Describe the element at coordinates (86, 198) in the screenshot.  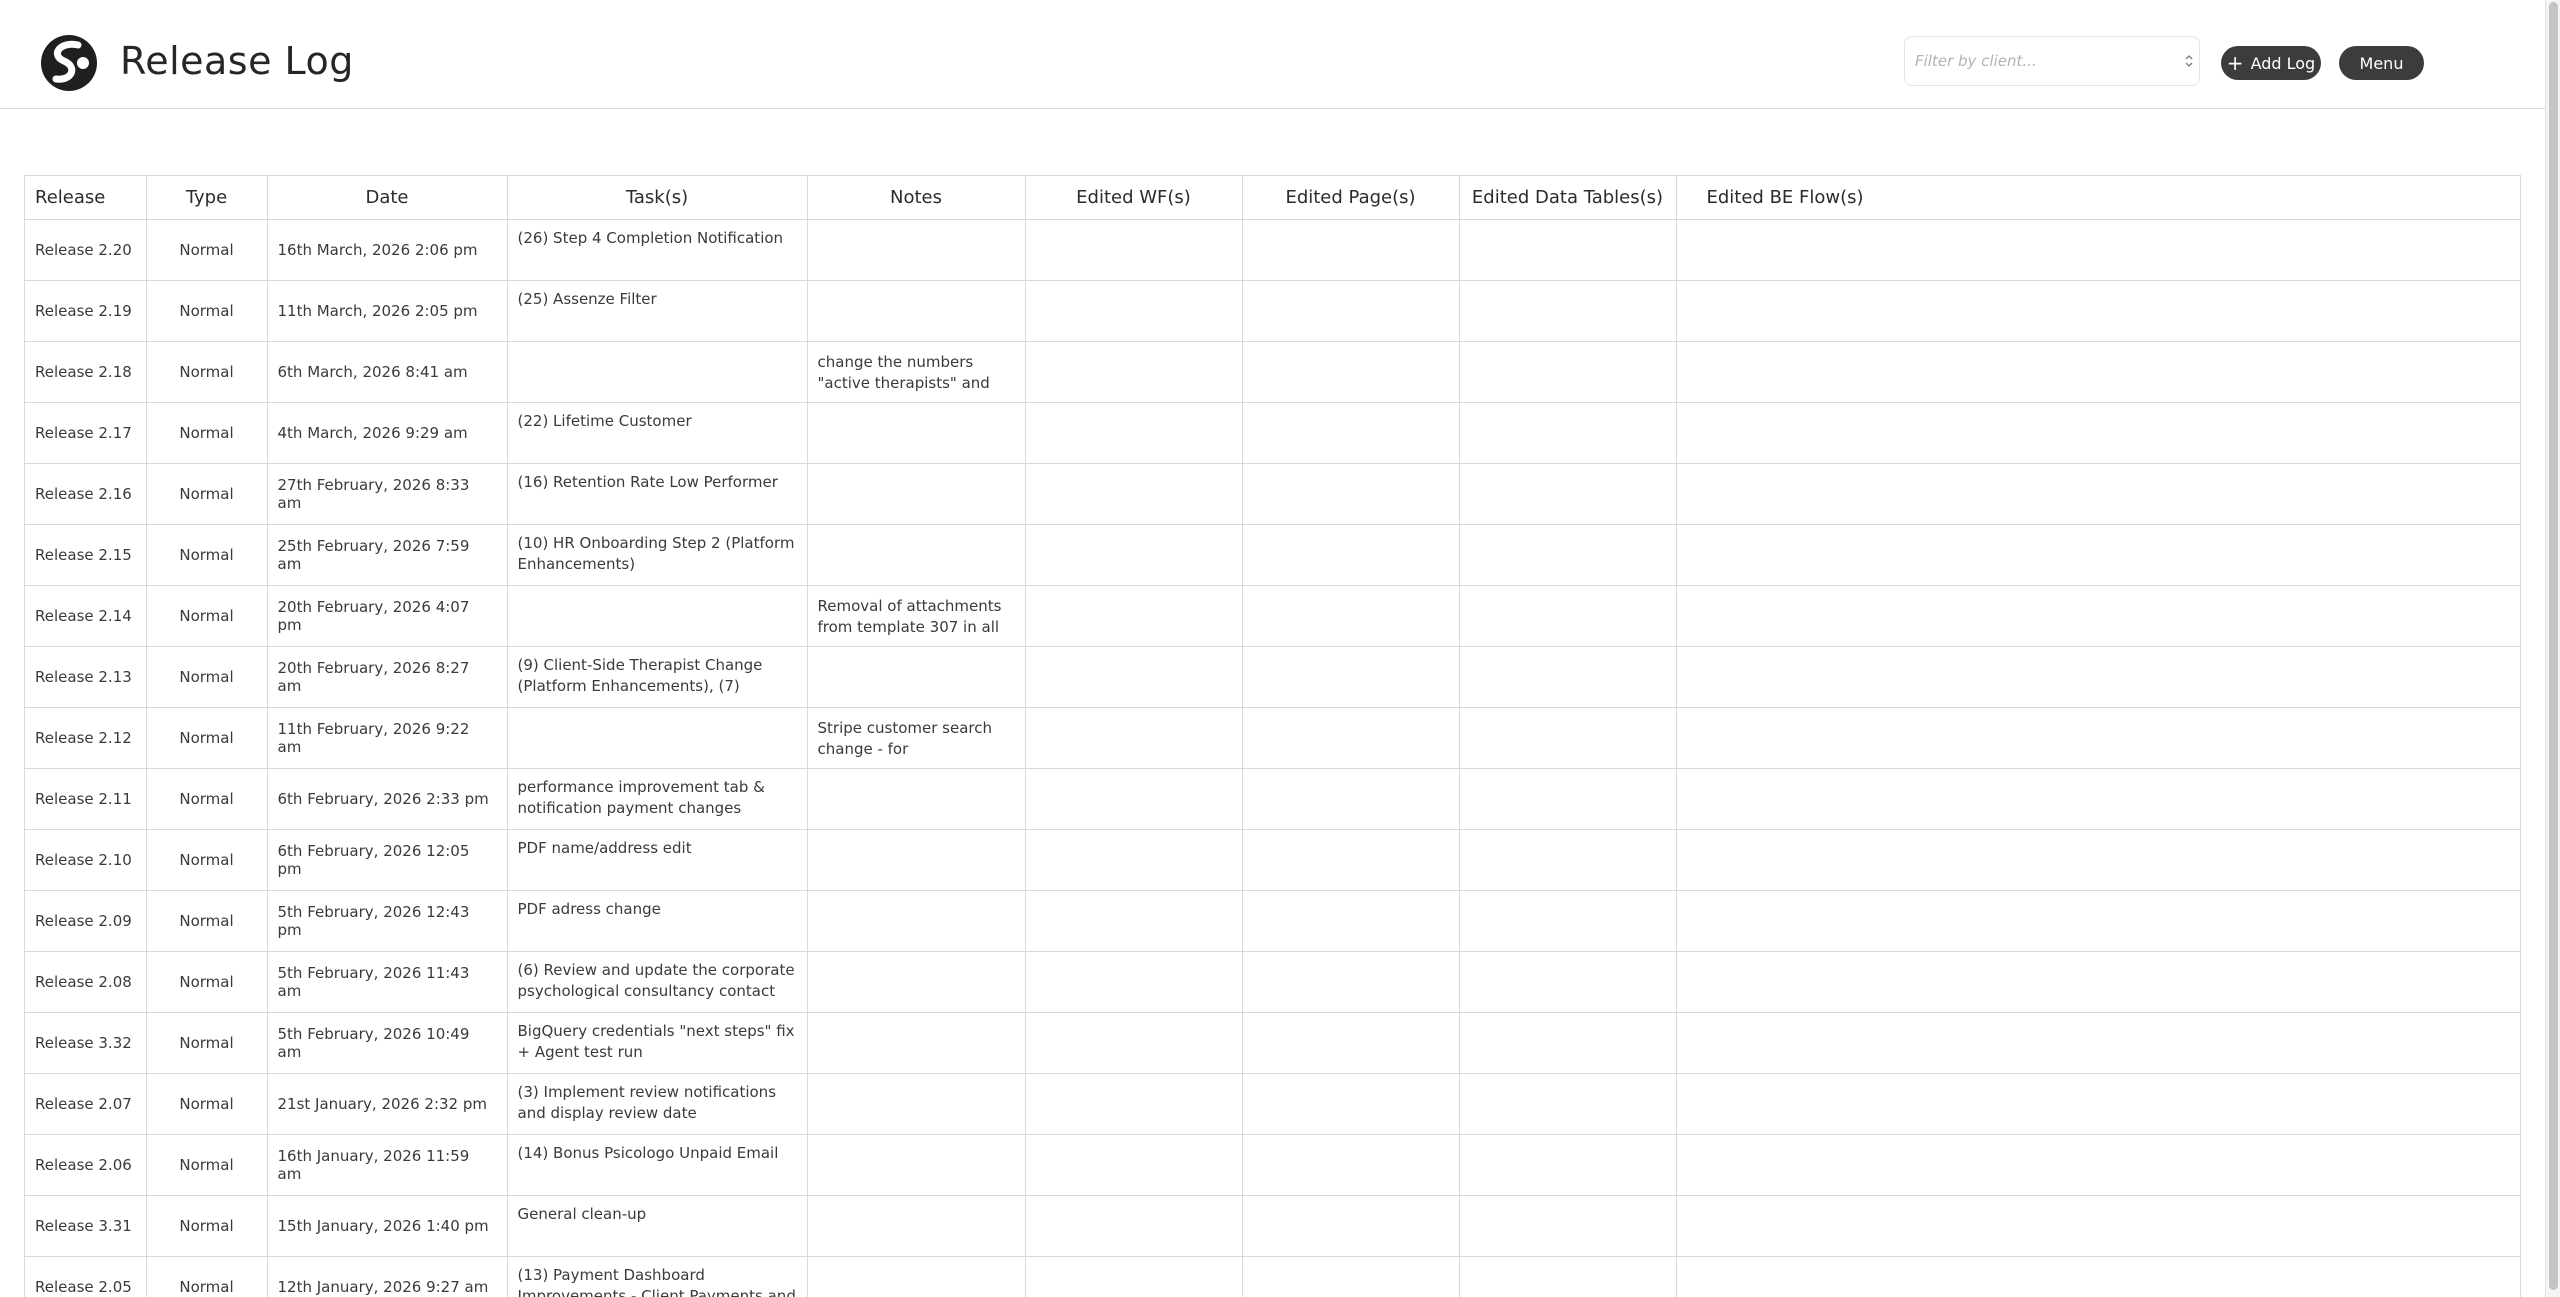
I see `col-header-release: Release` at that location.